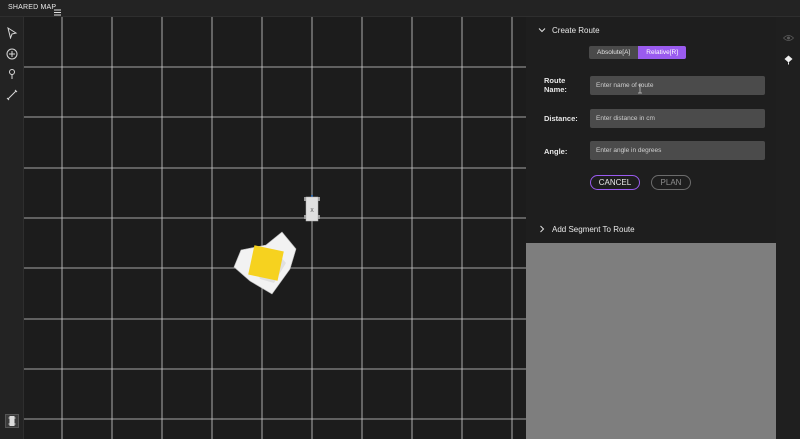 The height and width of the screenshot is (439, 800). I want to click on angle-label: Angle:, so click(556, 151).